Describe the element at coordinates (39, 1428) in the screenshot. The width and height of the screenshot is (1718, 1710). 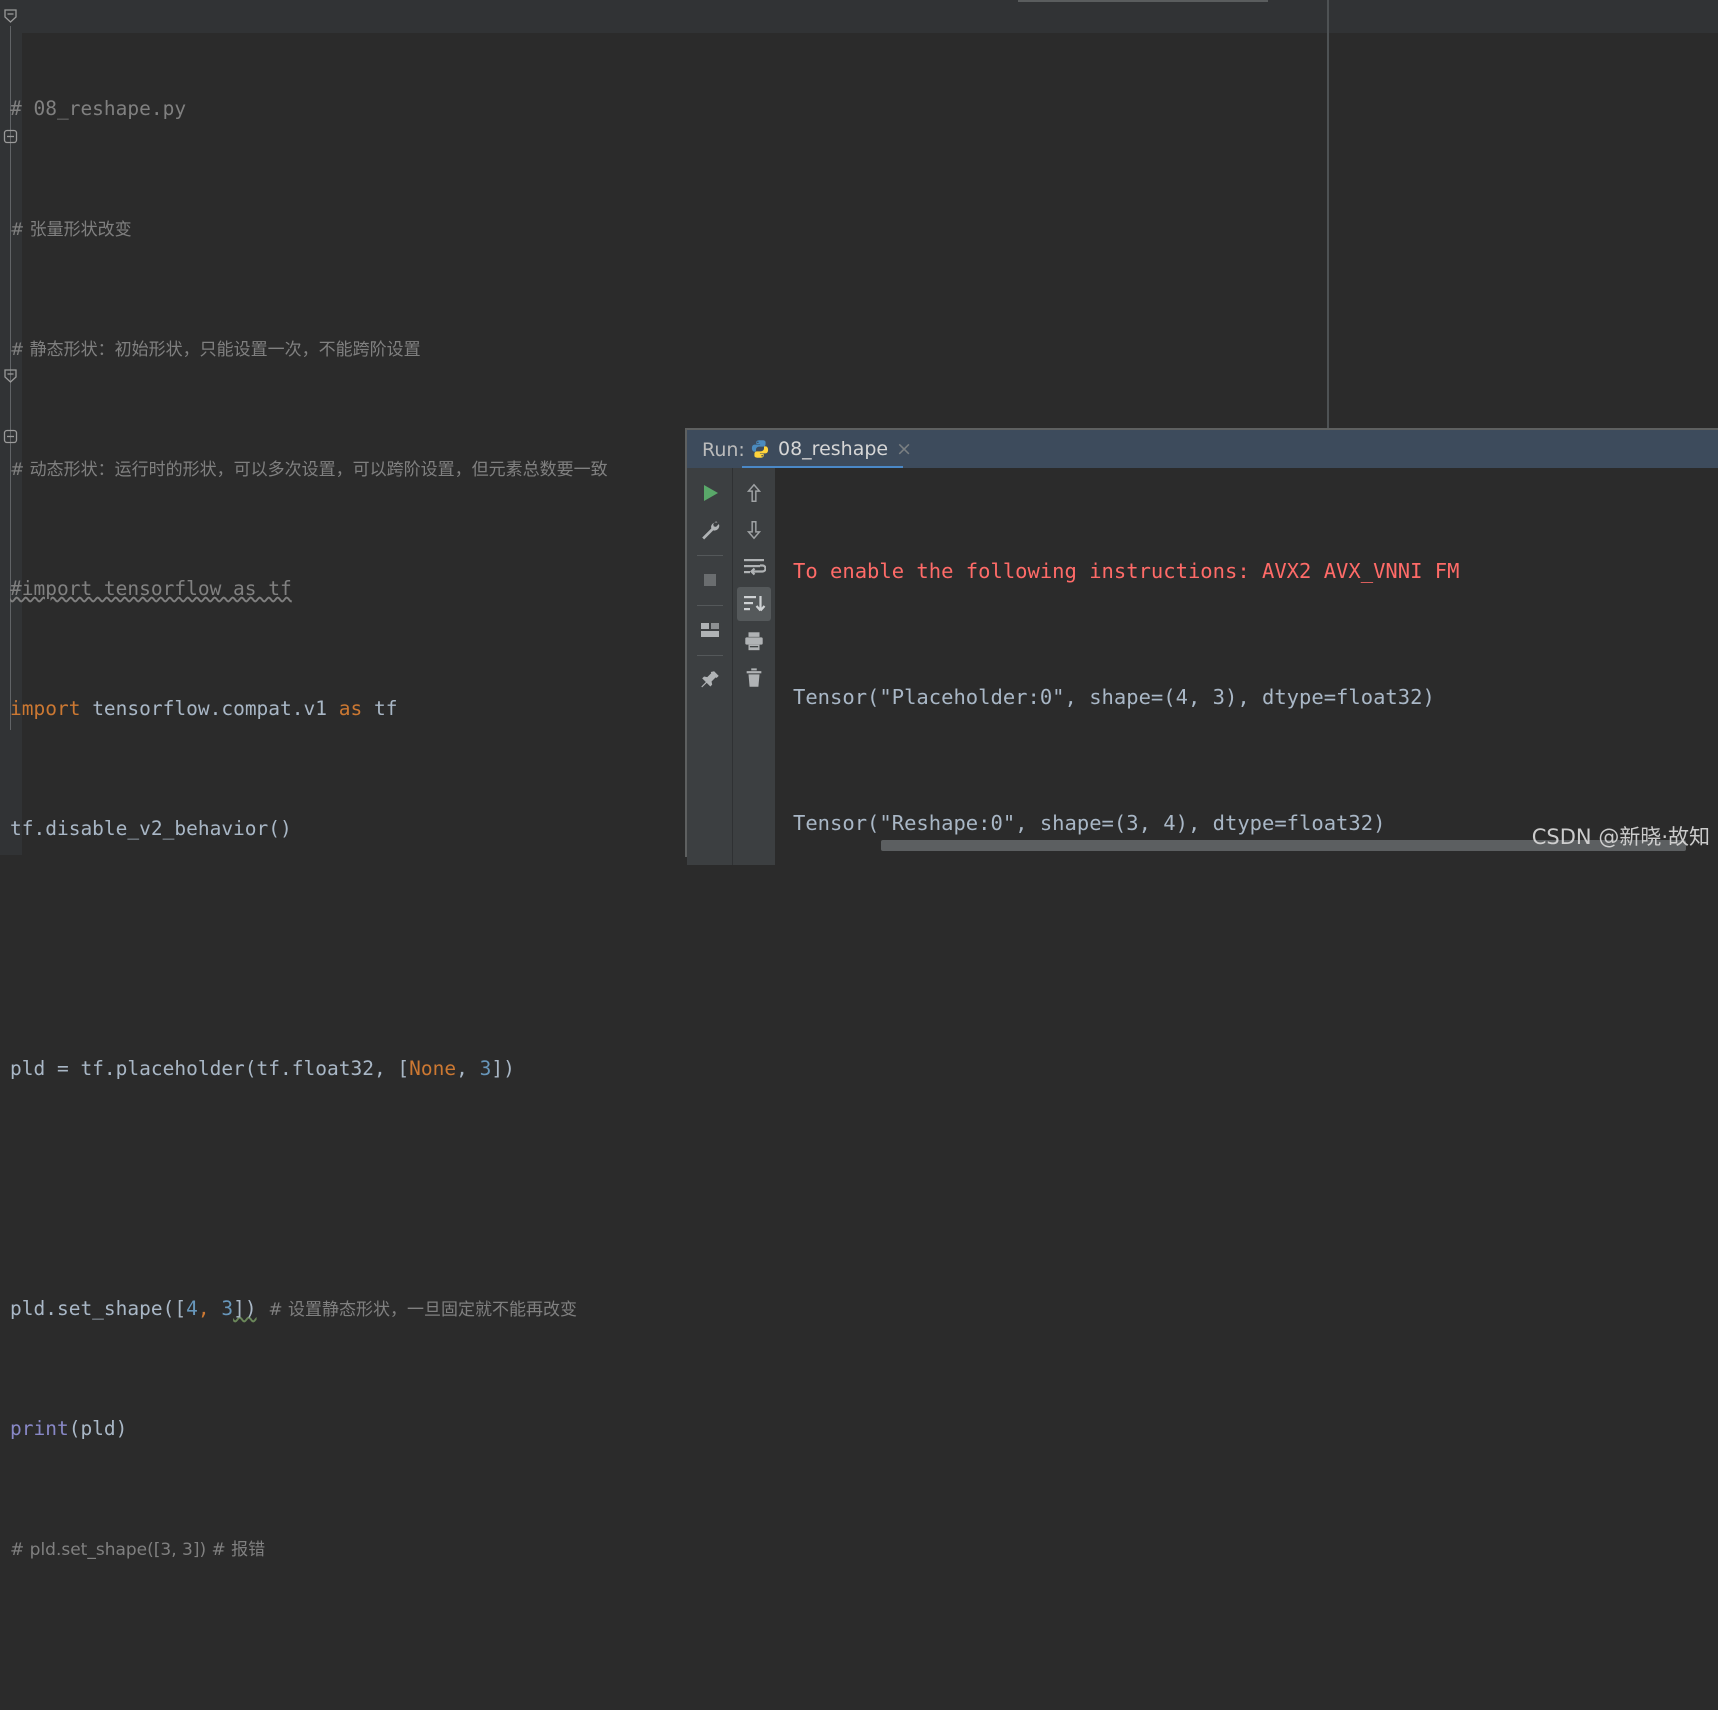
I see `code-token-function: print` at that location.